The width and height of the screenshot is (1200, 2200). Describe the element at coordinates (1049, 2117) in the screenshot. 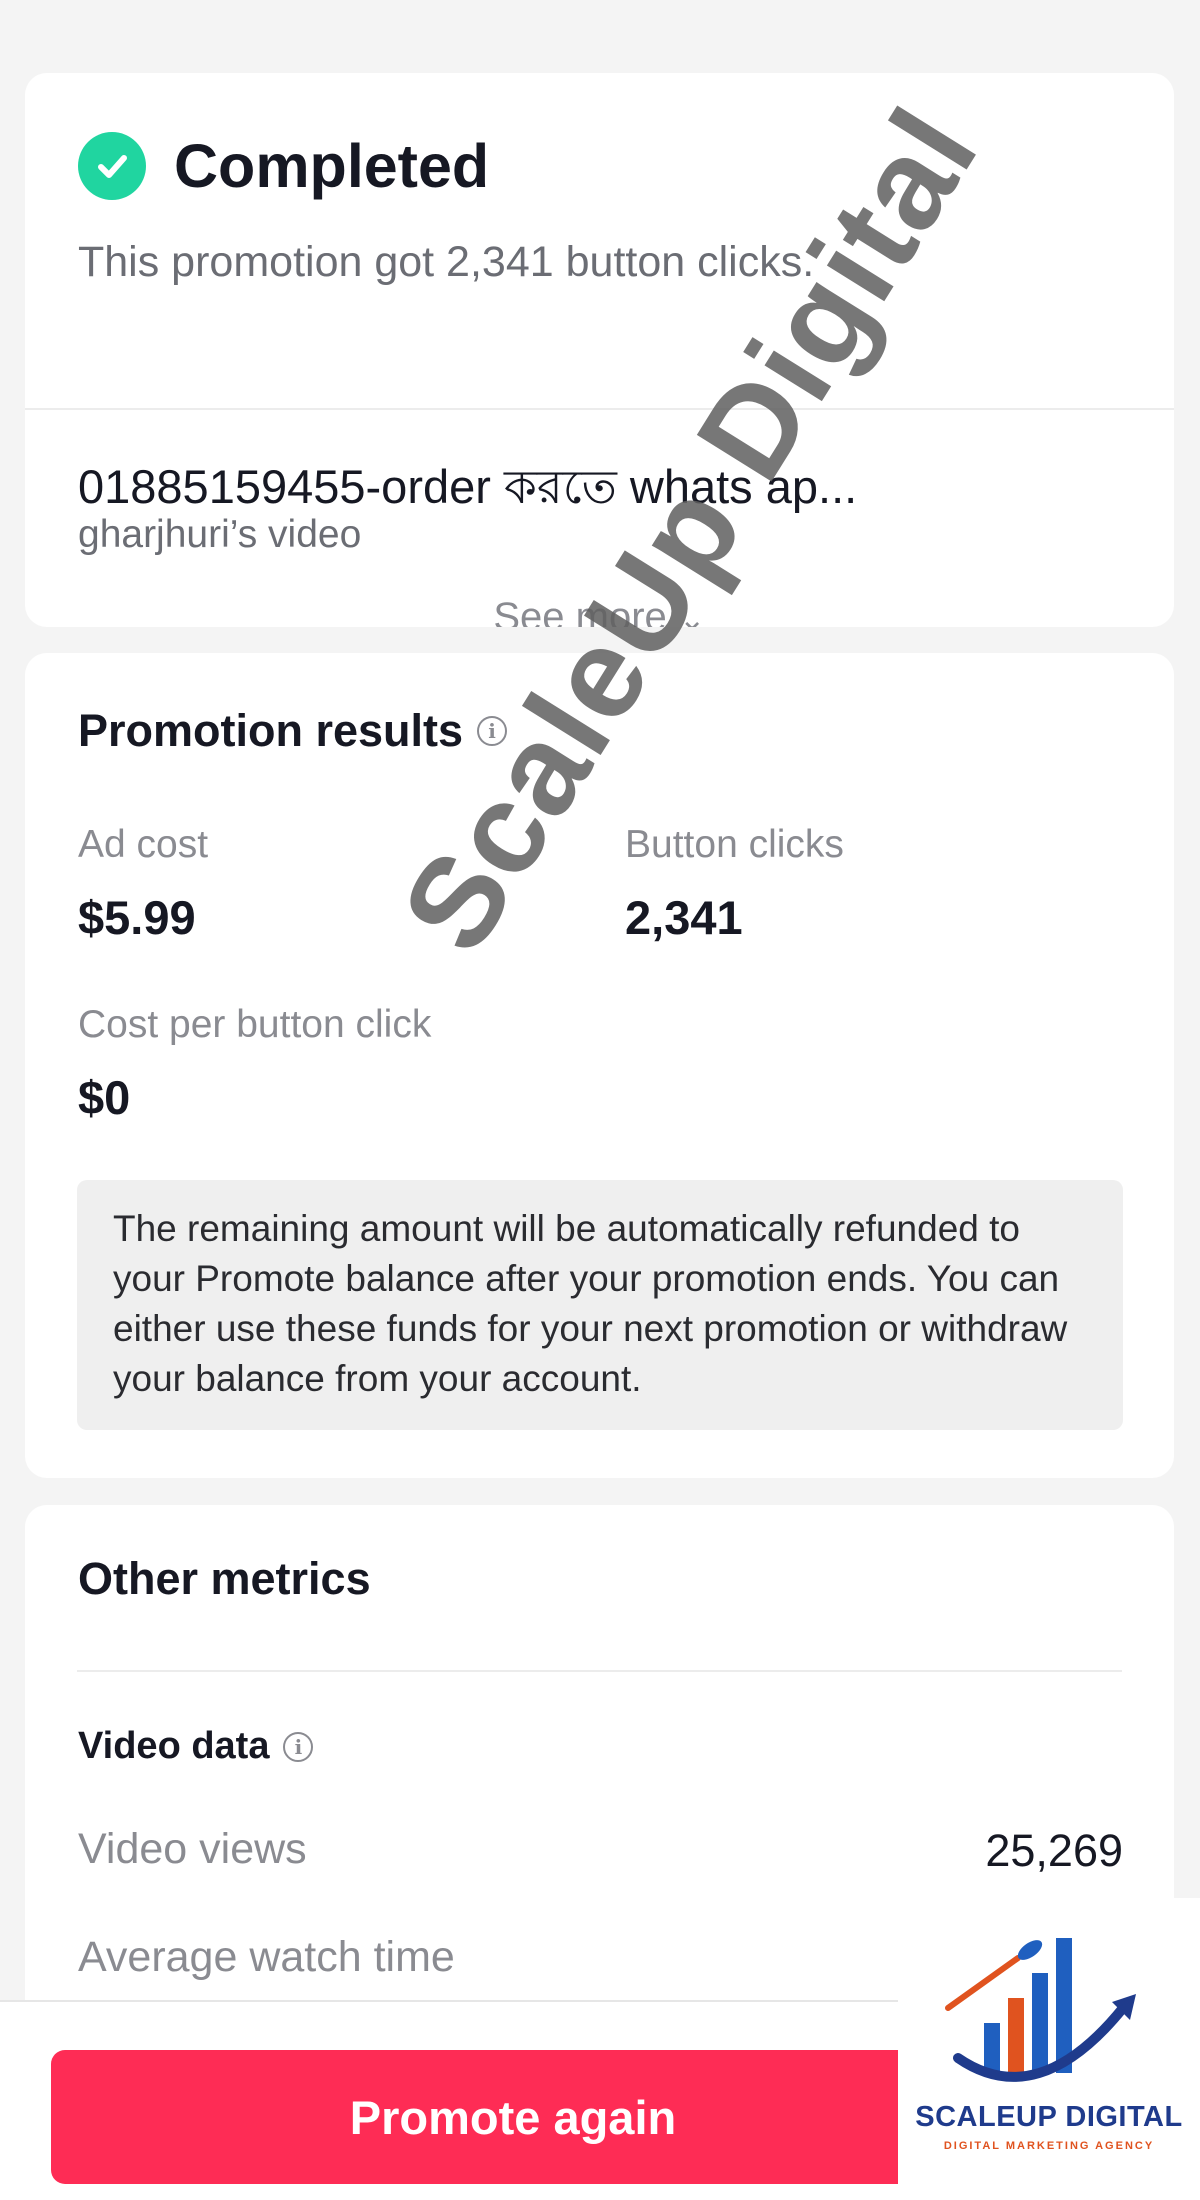

I see `logo-name: SCALEUP DIGITAL` at that location.